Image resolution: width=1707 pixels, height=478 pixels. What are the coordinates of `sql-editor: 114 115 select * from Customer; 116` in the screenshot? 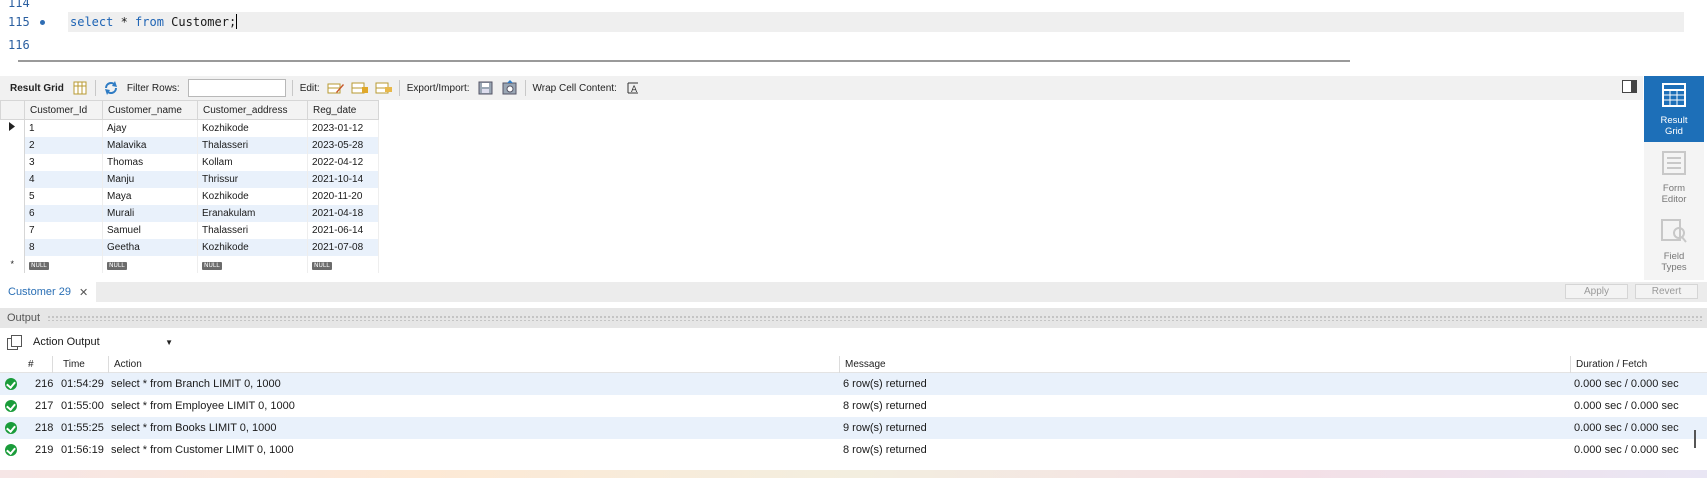 It's located at (844, 28).